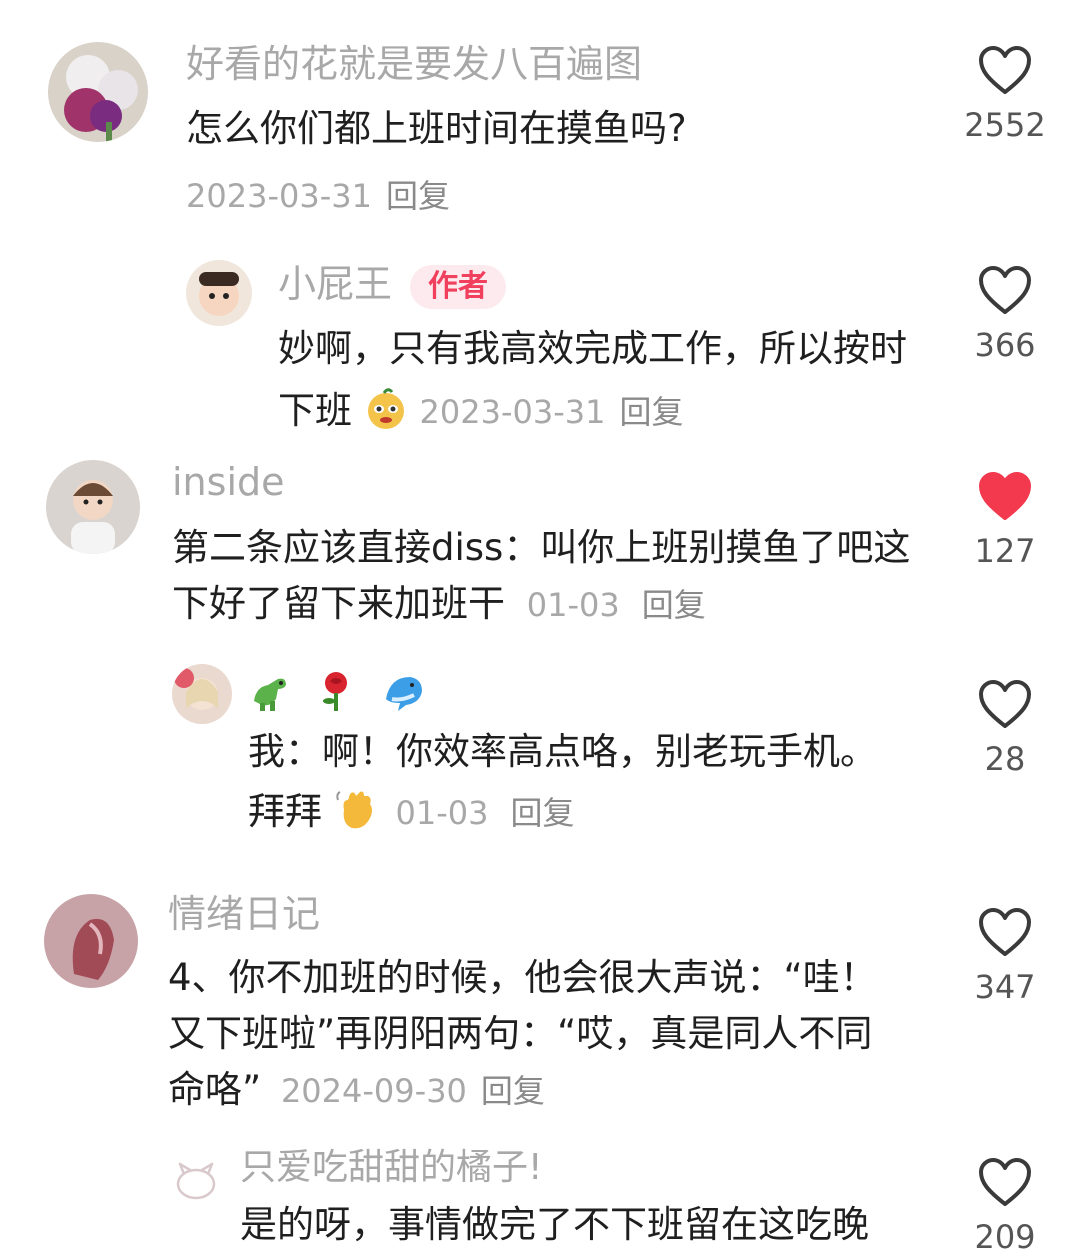 The image size is (1080, 1259). I want to click on like-button: 209, so click(1005, 1206).